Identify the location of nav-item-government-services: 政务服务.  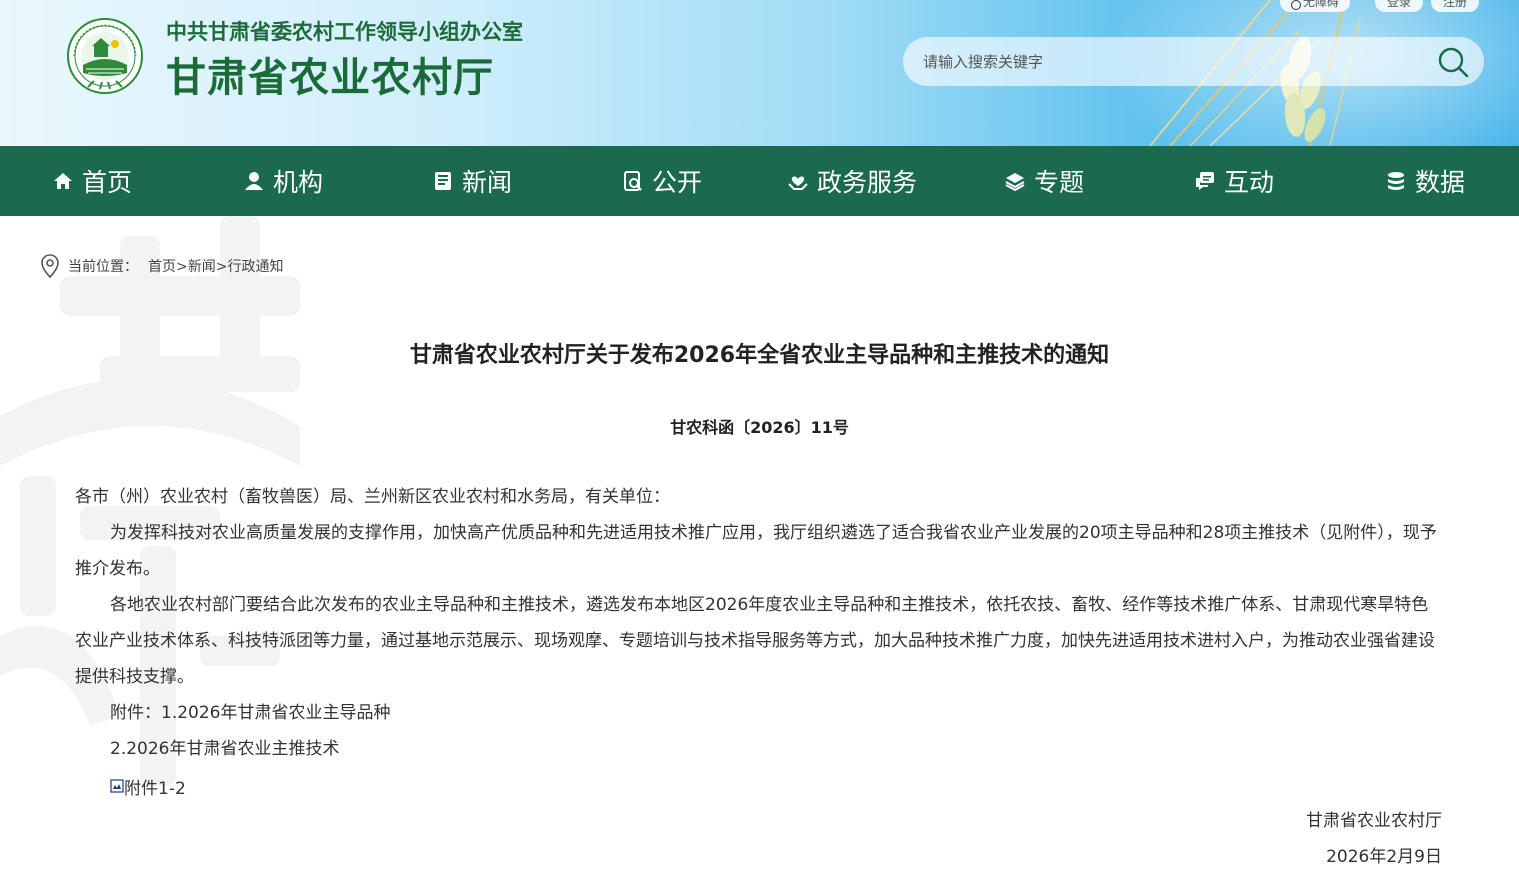
(852, 181).